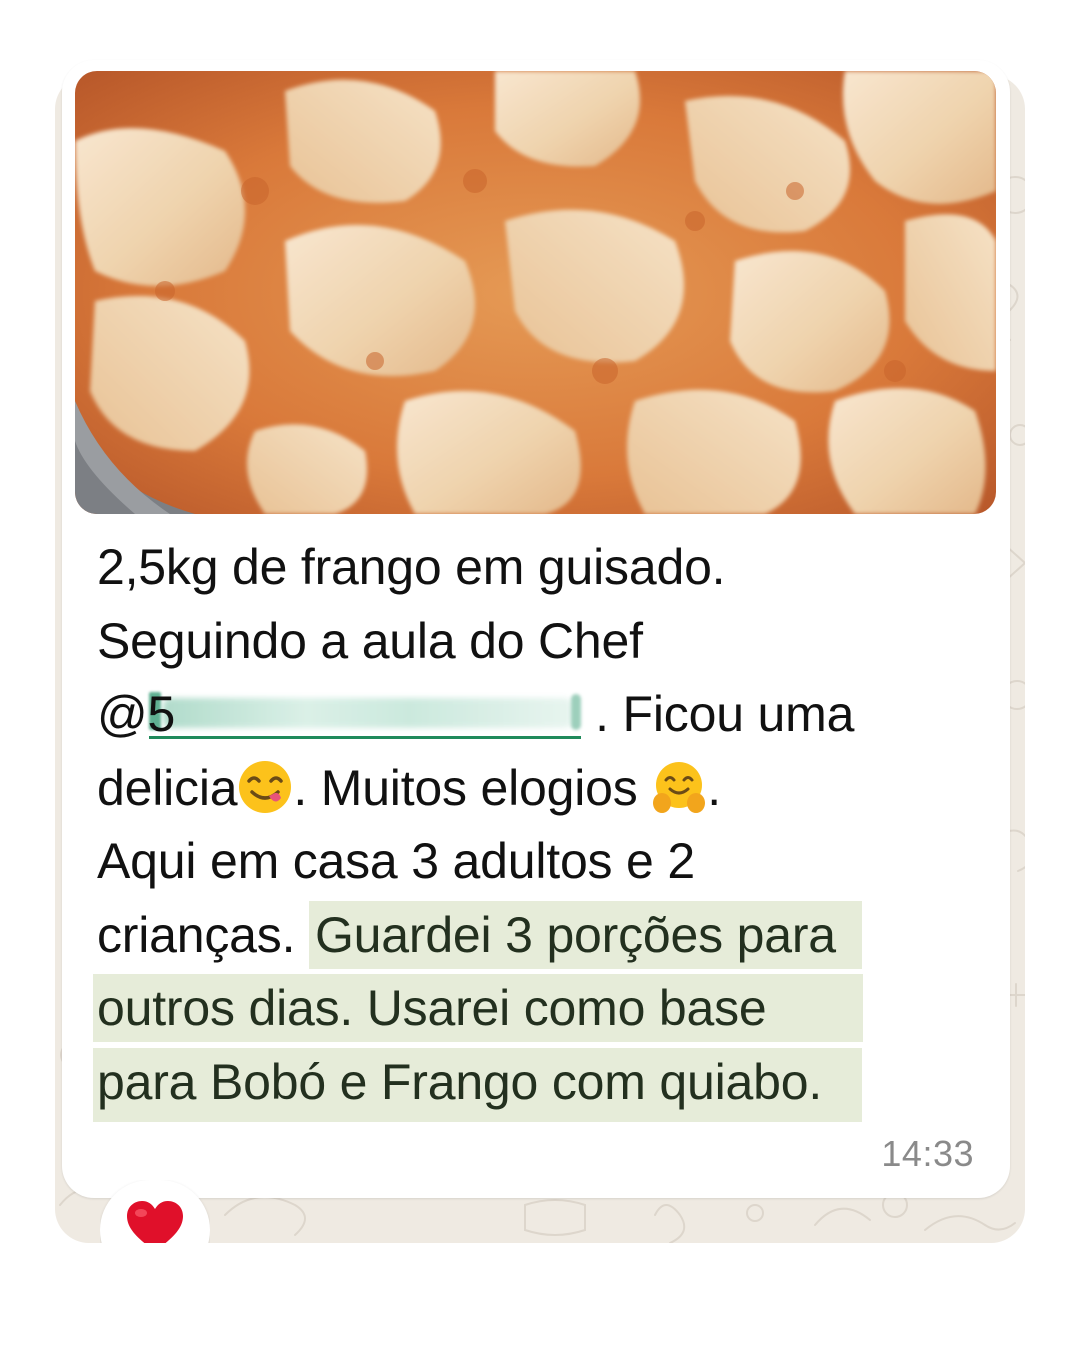 The height and width of the screenshot is (1350, 1080). What do you see at coordinates (167, 787) in the screenshot?
I see `message-line-text: delicia` at bounding box center [167, 787].